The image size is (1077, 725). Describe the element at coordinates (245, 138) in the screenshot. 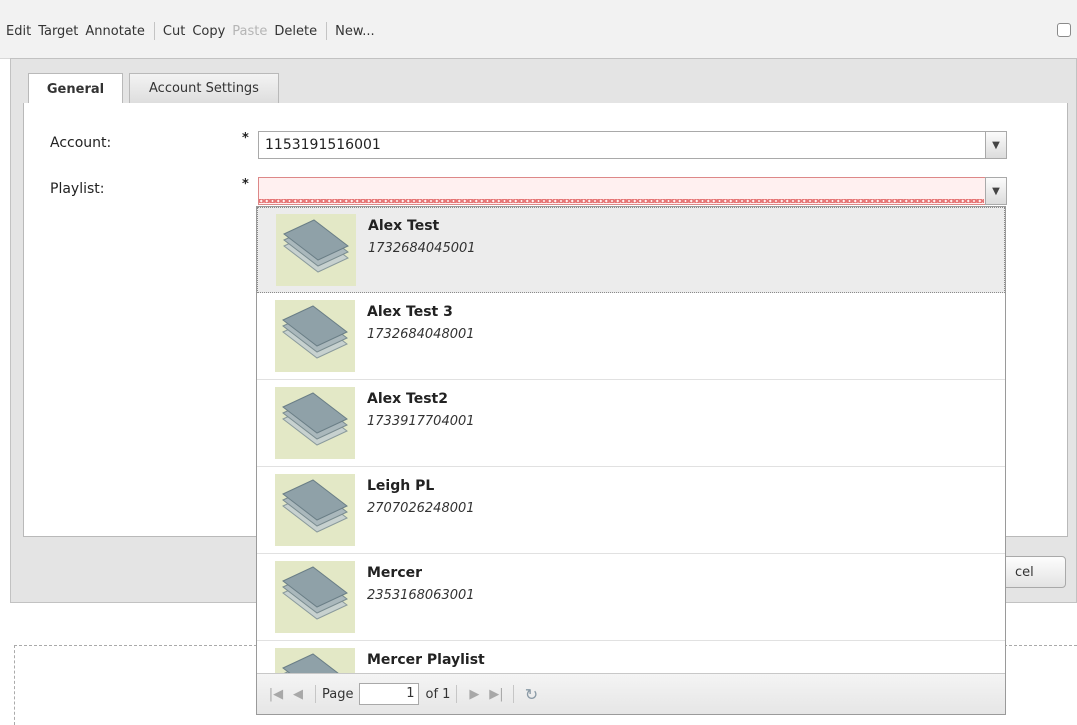

I see `account-required-marker: *` at that location.